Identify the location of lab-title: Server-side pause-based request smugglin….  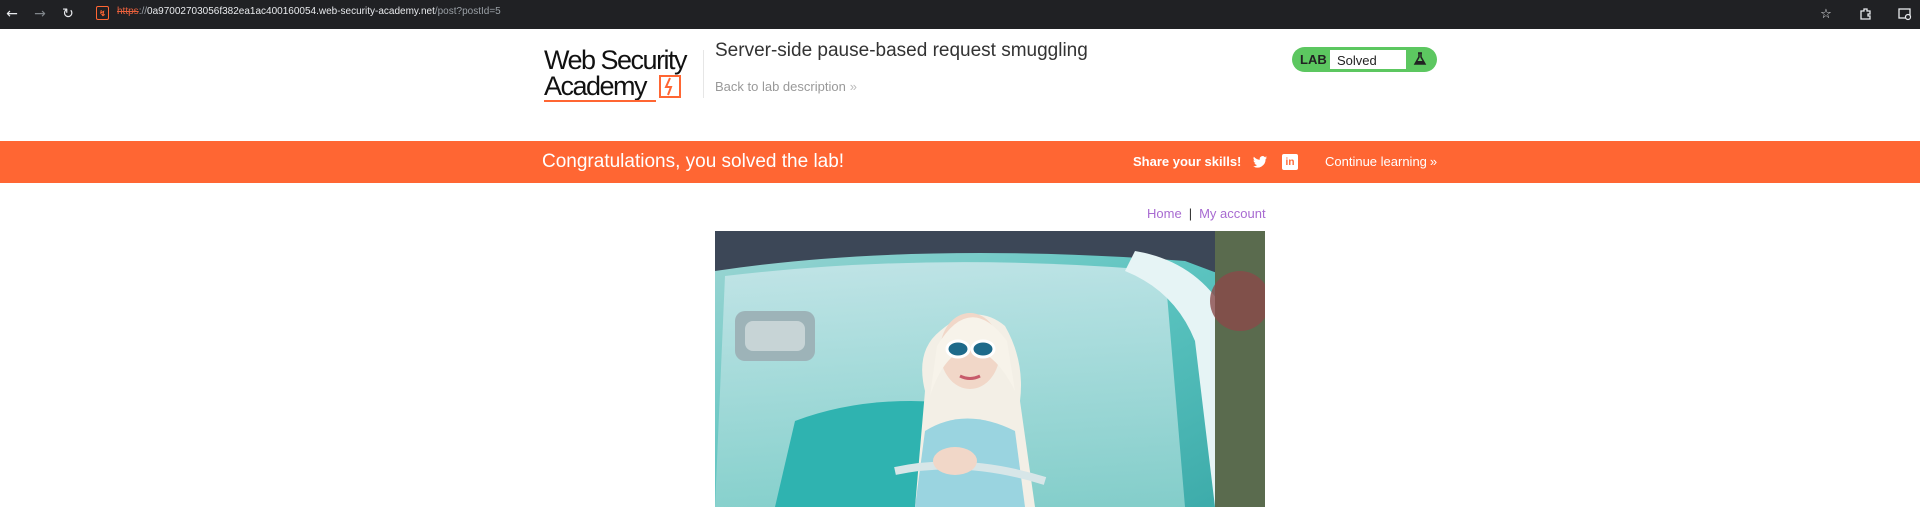
(901, 50).